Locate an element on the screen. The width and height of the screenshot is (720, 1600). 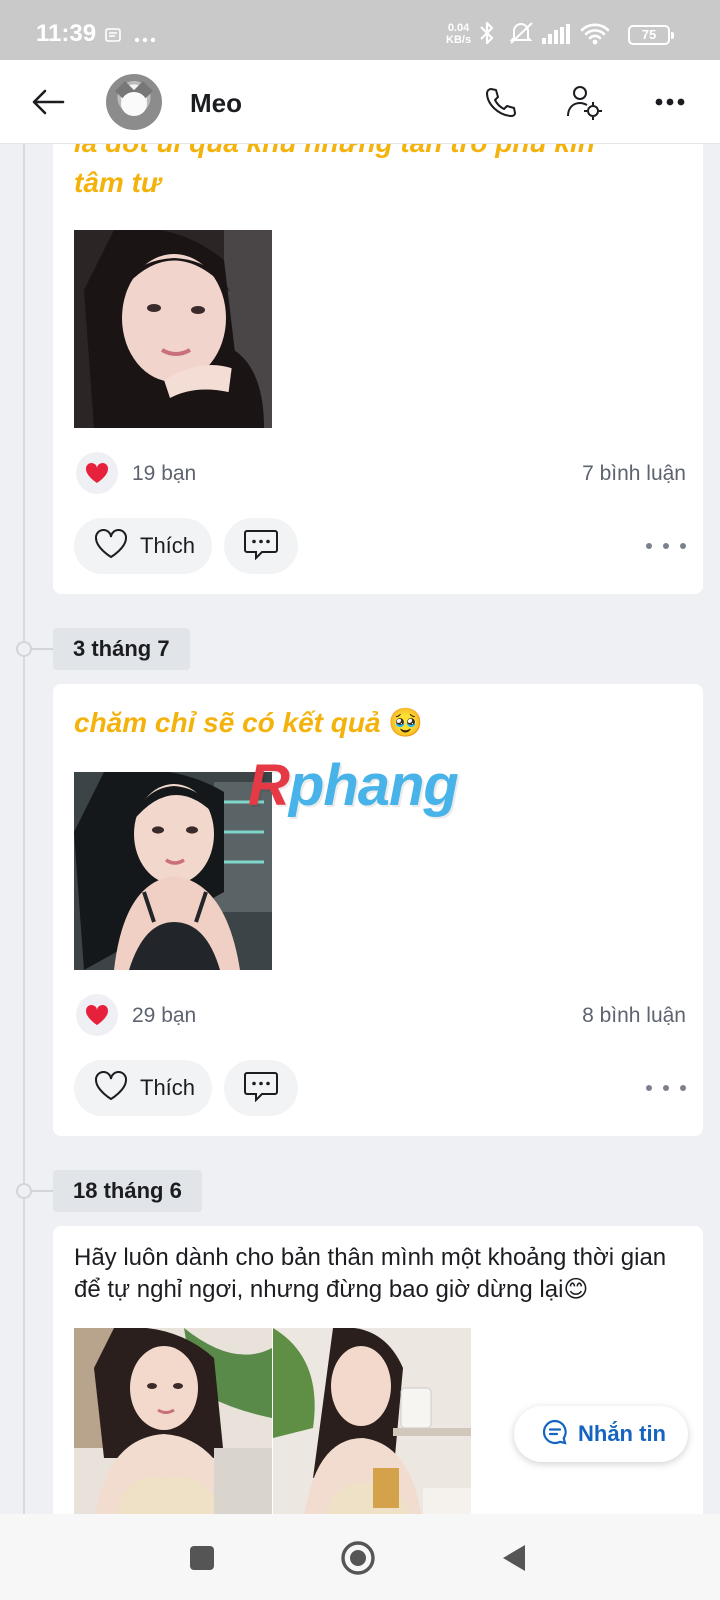
home-circle-icon is located at coordinates (358, 1558).